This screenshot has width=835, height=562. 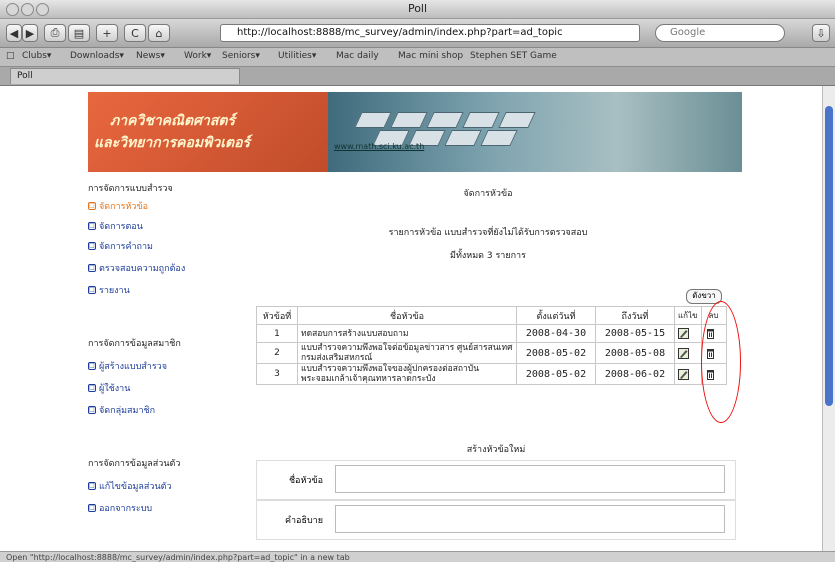 I want to click on printer-icon: ⎙, so click(x=55, y=32).